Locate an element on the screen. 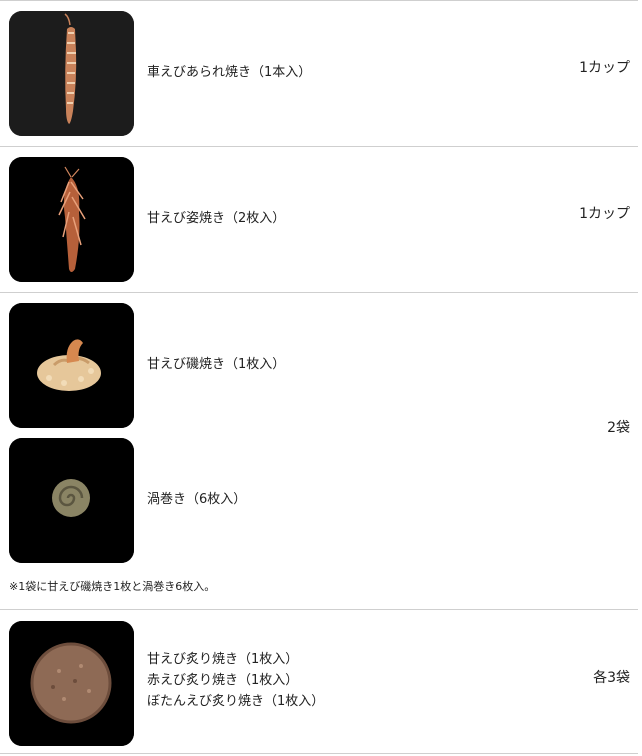  product-name: 甘えび姿焼き（2枚入） is located at coordinates (216, 218).